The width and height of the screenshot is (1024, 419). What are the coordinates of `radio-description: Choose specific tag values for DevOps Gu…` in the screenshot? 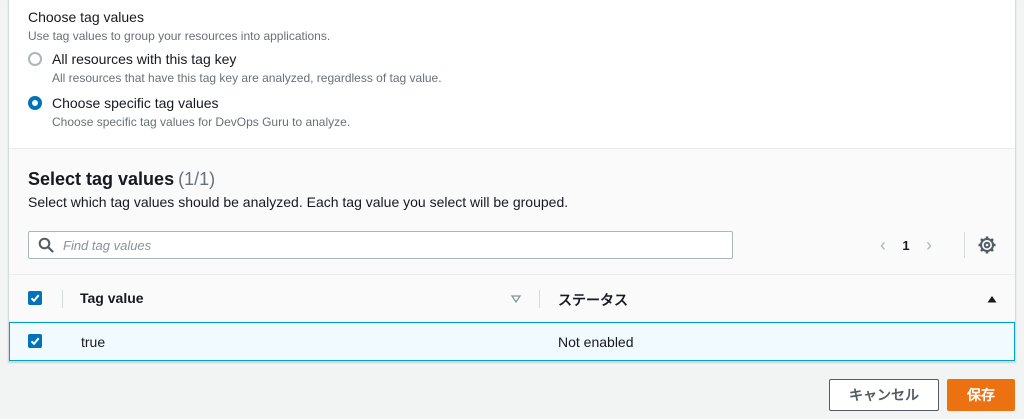 It's located at (201, 122).